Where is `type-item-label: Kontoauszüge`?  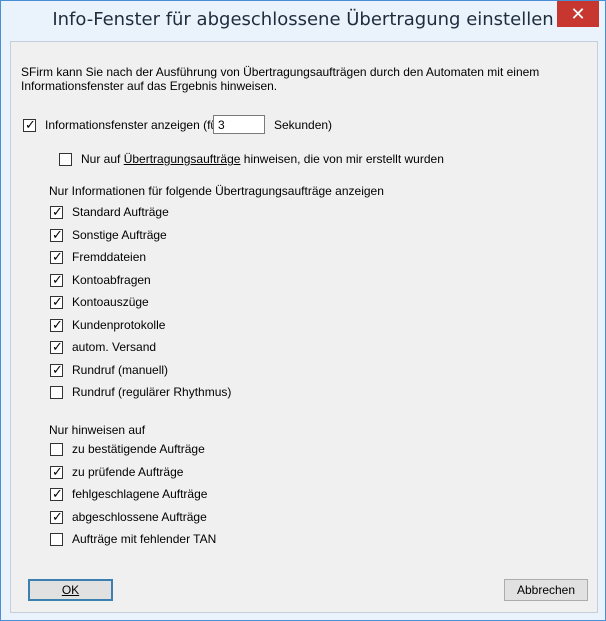 type-item-label: Kontoauszüge is located at coordinates (110, 302).